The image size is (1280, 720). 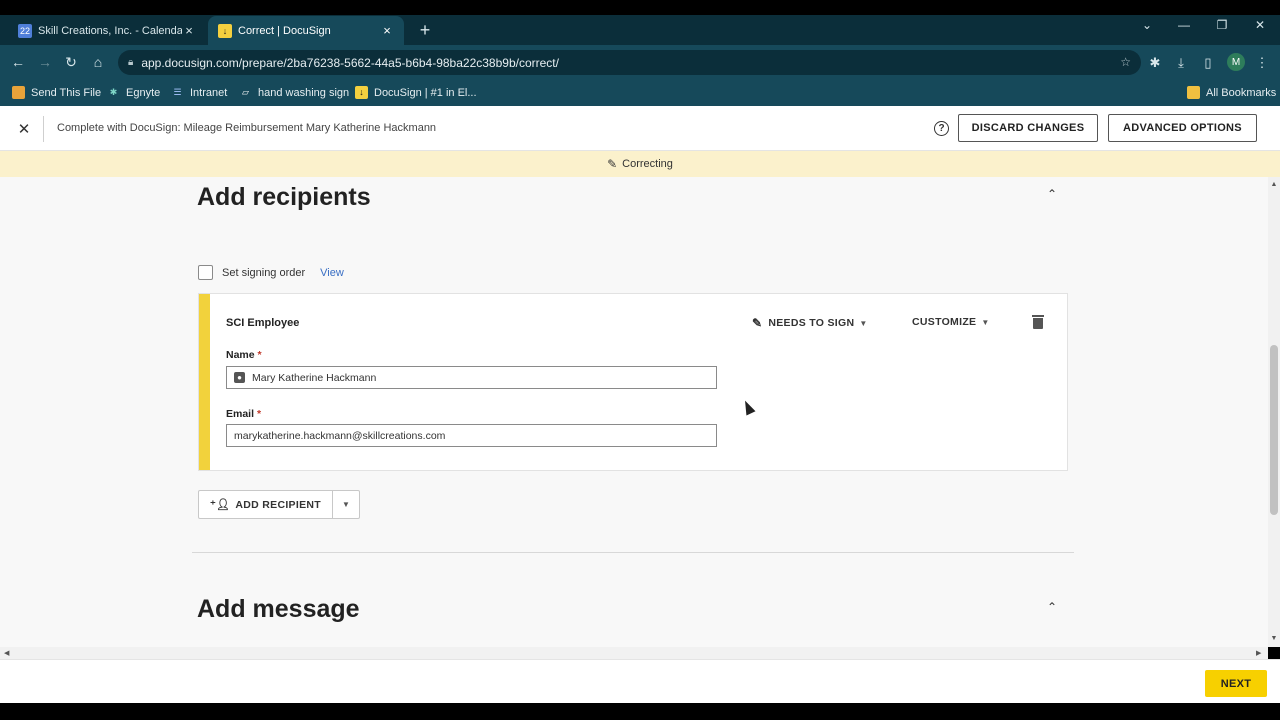 What do you see at coordinates (284, 30) in the screenshot?
I see `tab-title: Correct | DocuSign` at bounding box center [284, 30].